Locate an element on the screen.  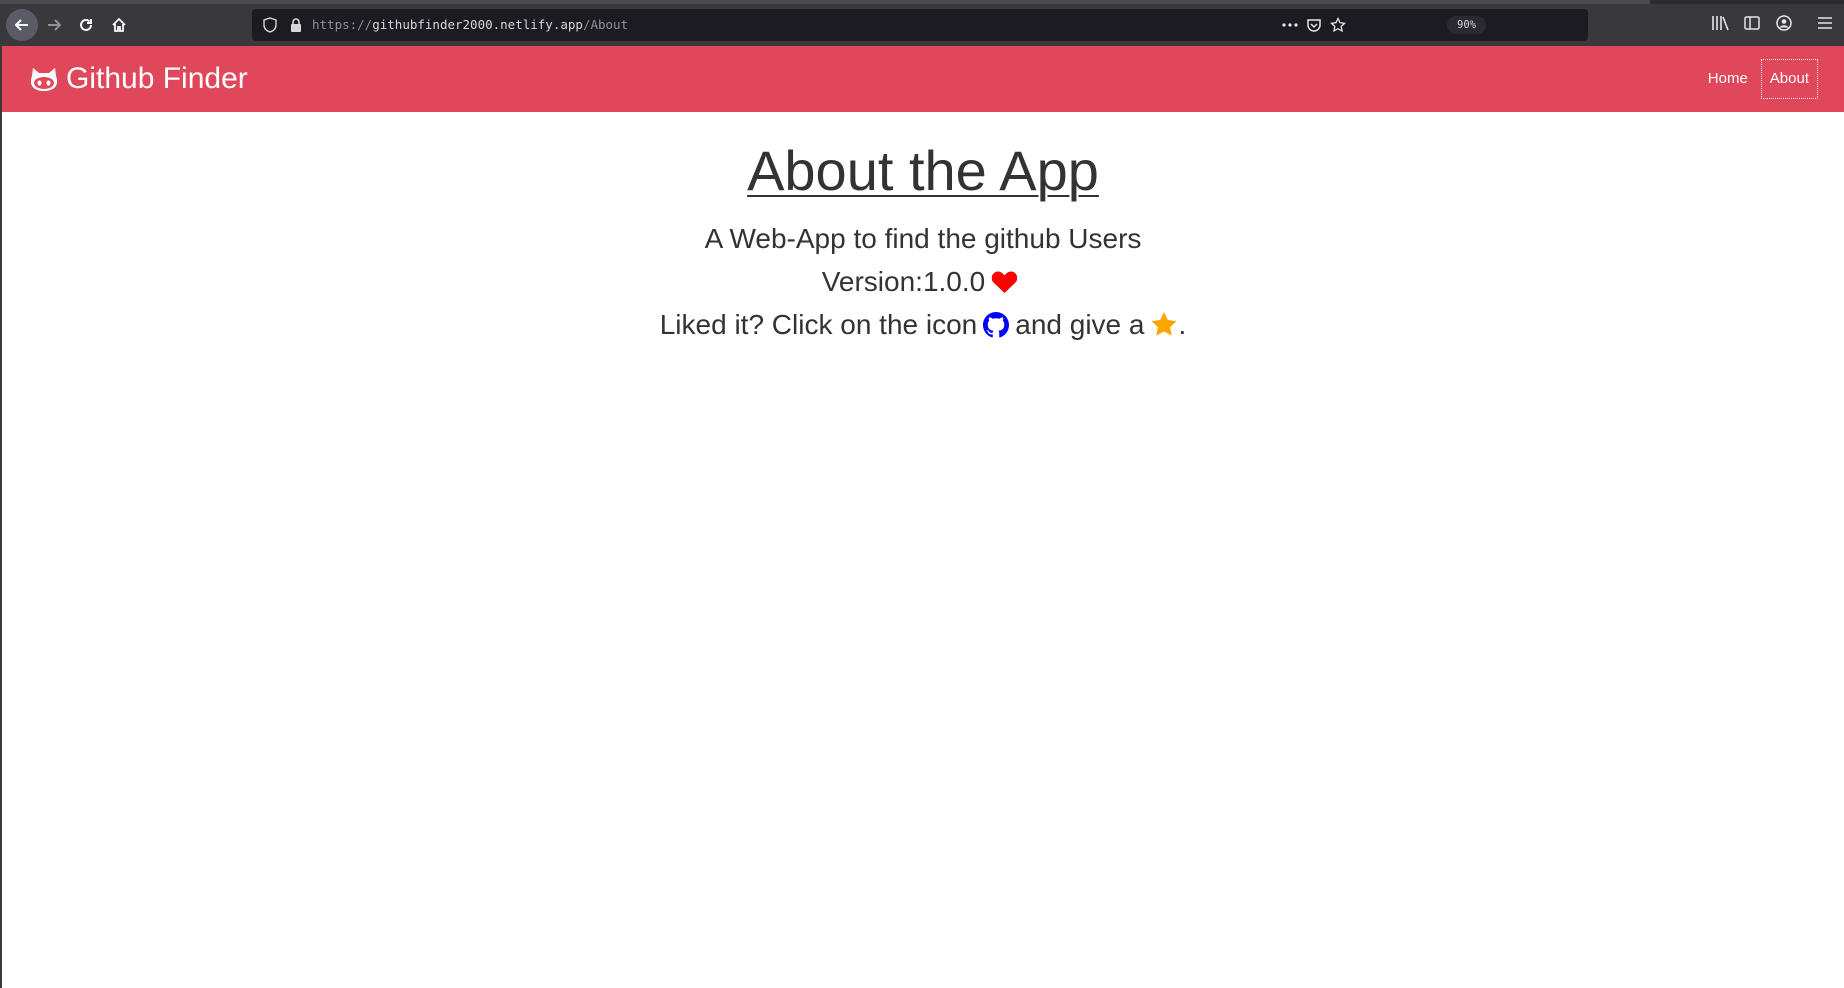
forward-icon is located at coordinates (55, 25).